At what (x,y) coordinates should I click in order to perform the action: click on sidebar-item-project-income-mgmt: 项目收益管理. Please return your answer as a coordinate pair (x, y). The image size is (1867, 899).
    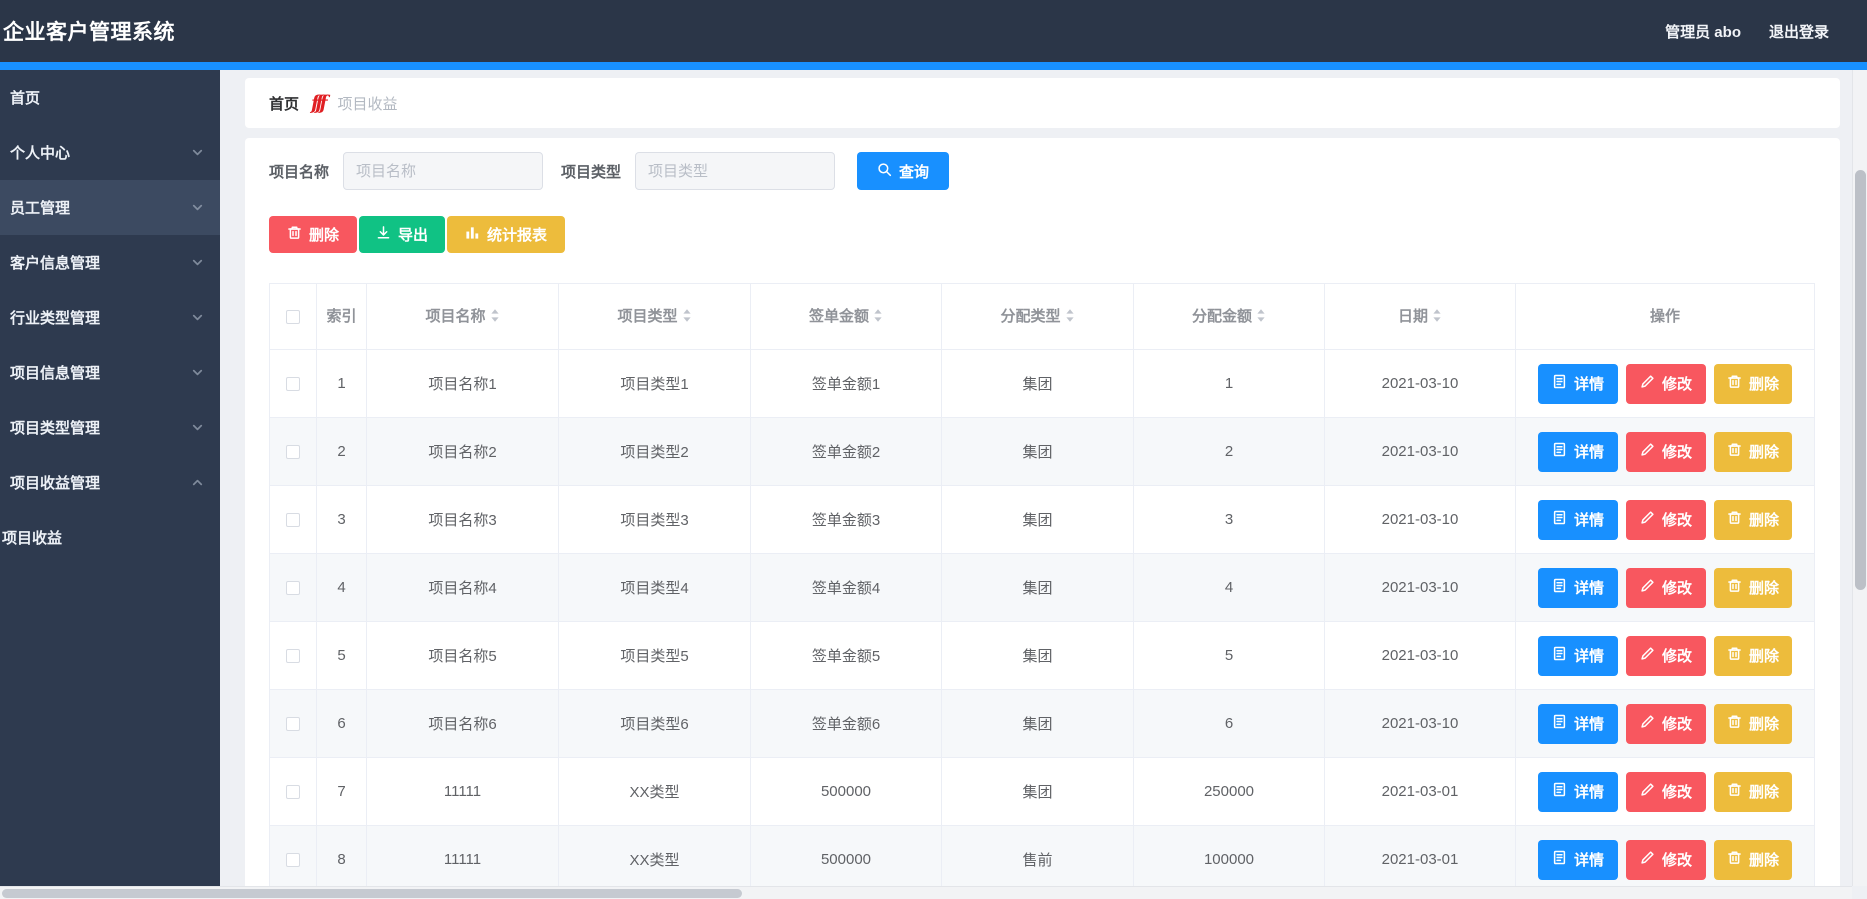
    Looking at the image, I should click on (110, 482).